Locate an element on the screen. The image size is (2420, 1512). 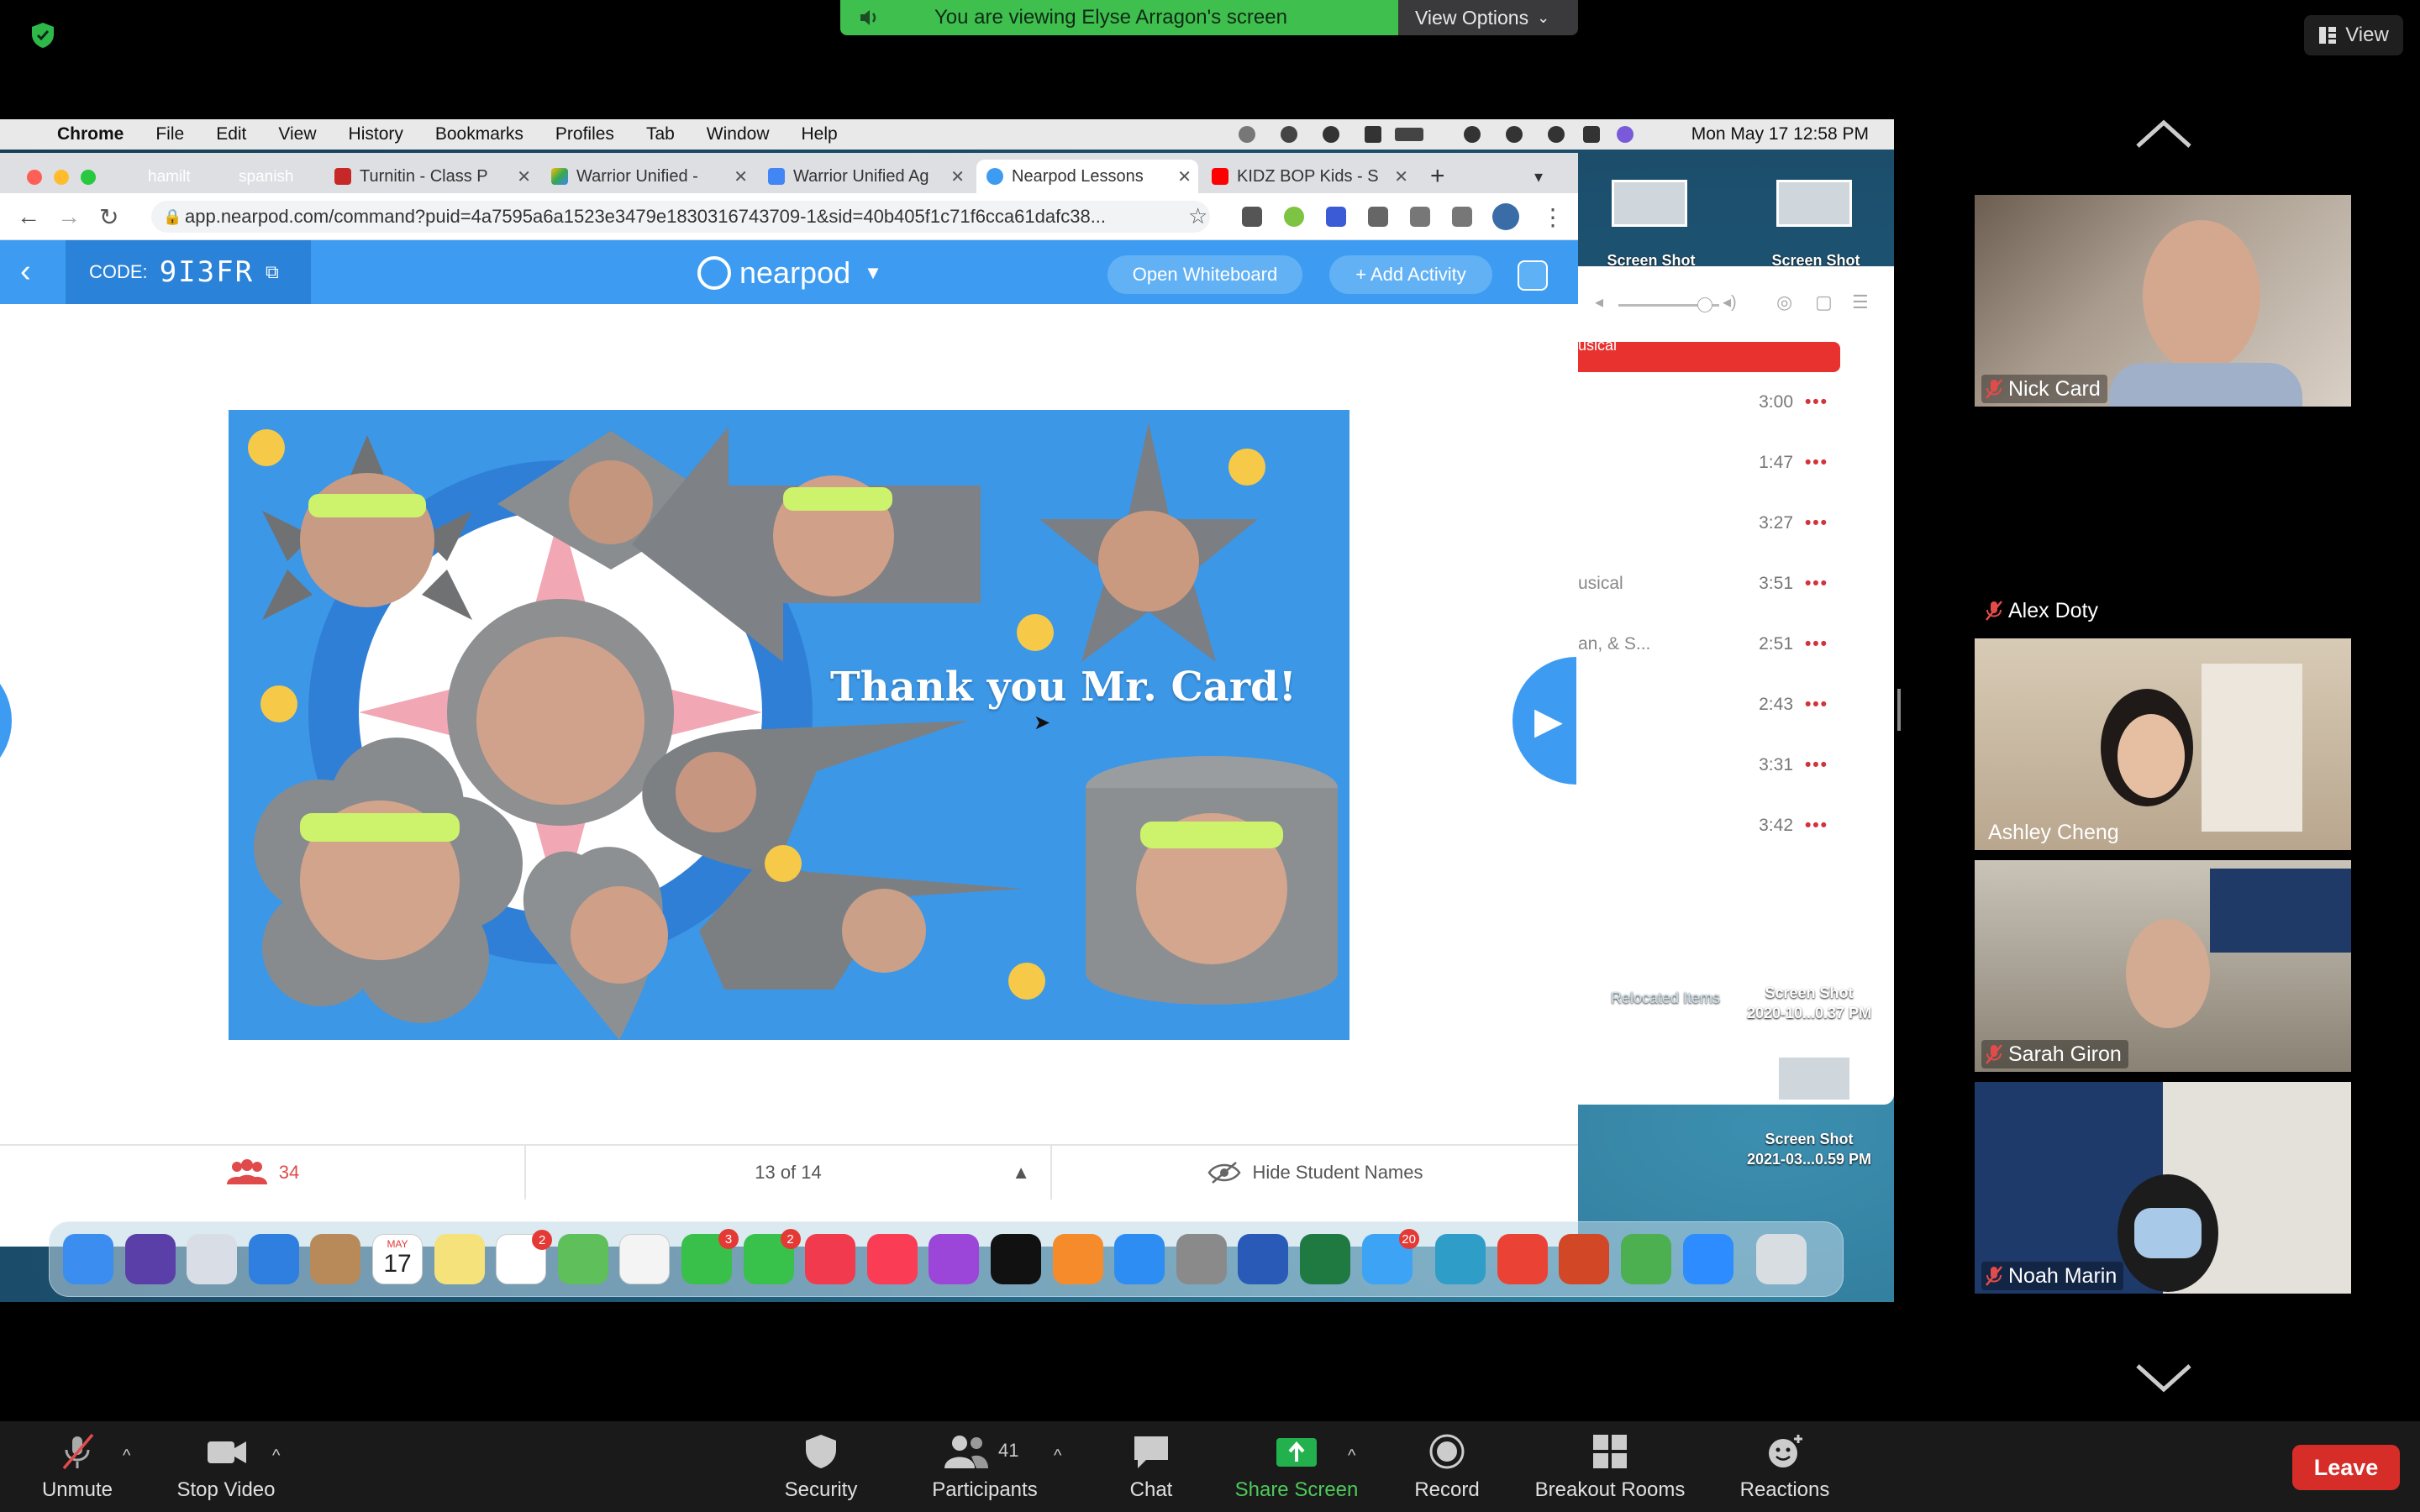
song-row: an, & S... 2:51 ••• is located at coordinates (1736, 651).